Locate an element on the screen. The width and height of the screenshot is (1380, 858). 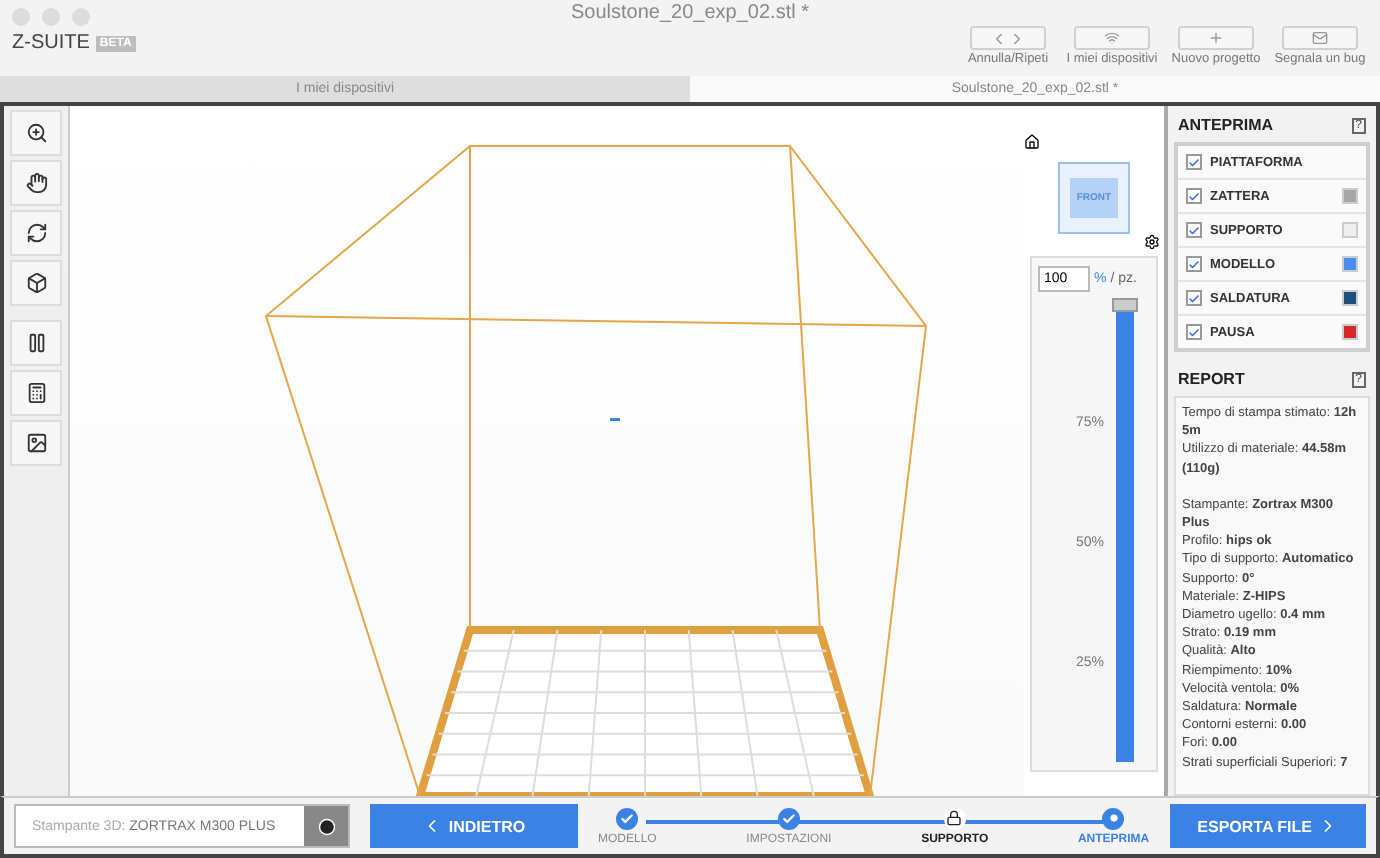
image-icon is located at coordinates (36, 443).